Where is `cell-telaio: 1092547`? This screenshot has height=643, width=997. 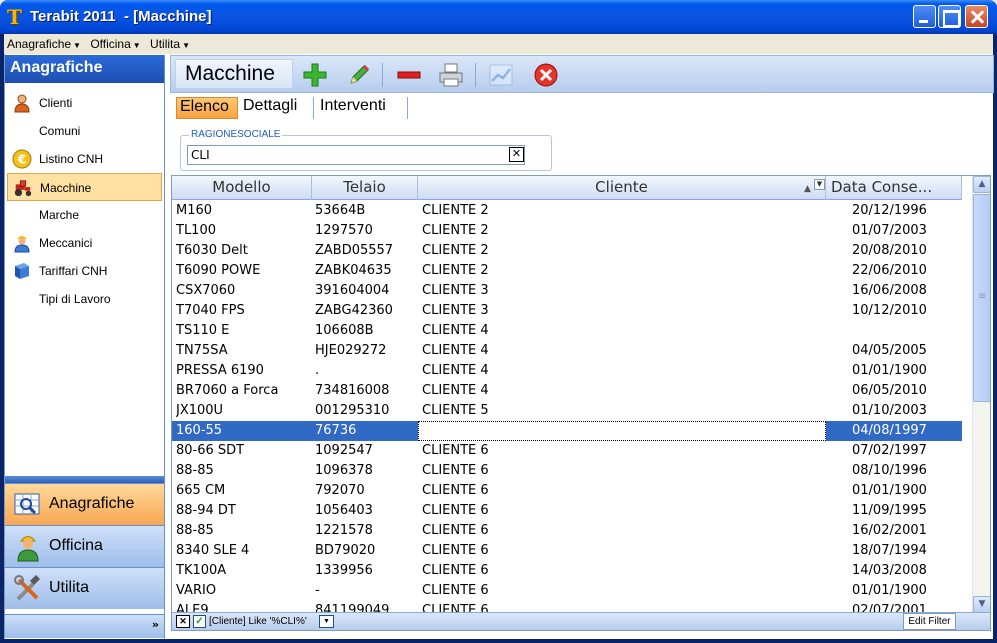
cell-telaio: 1092547 is located at coordinates (344, 450).